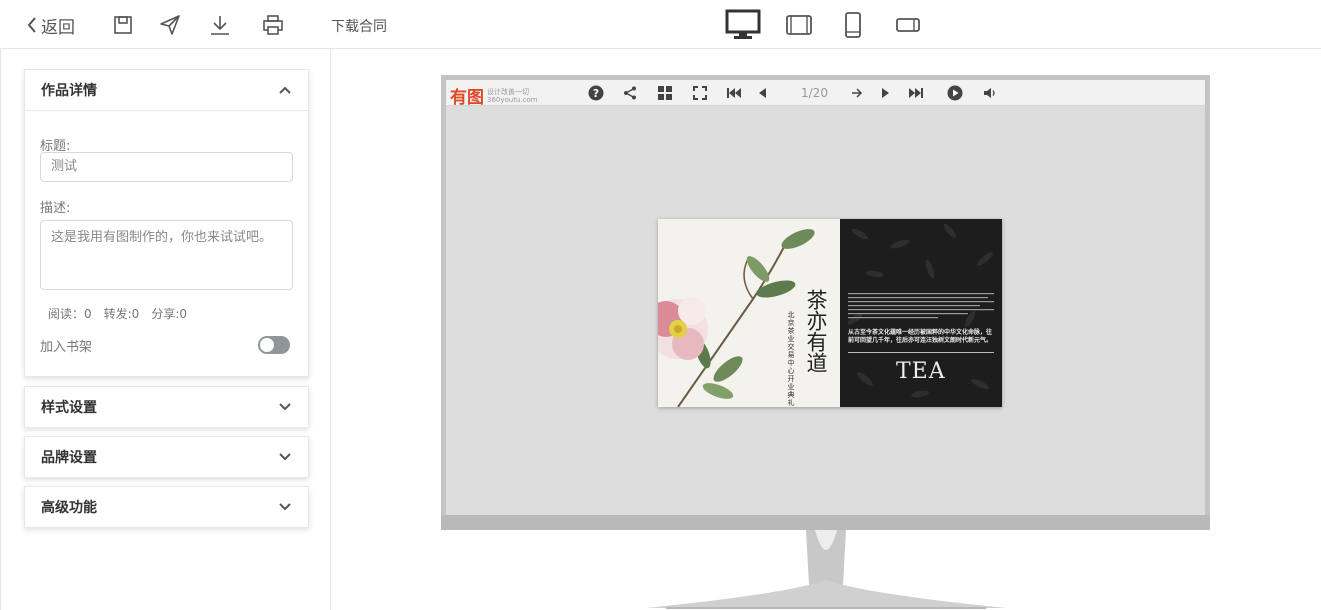 This screenshot has height=610, width=1321. I want to click on details-panel-title: 作品详情, so click(69, 91).